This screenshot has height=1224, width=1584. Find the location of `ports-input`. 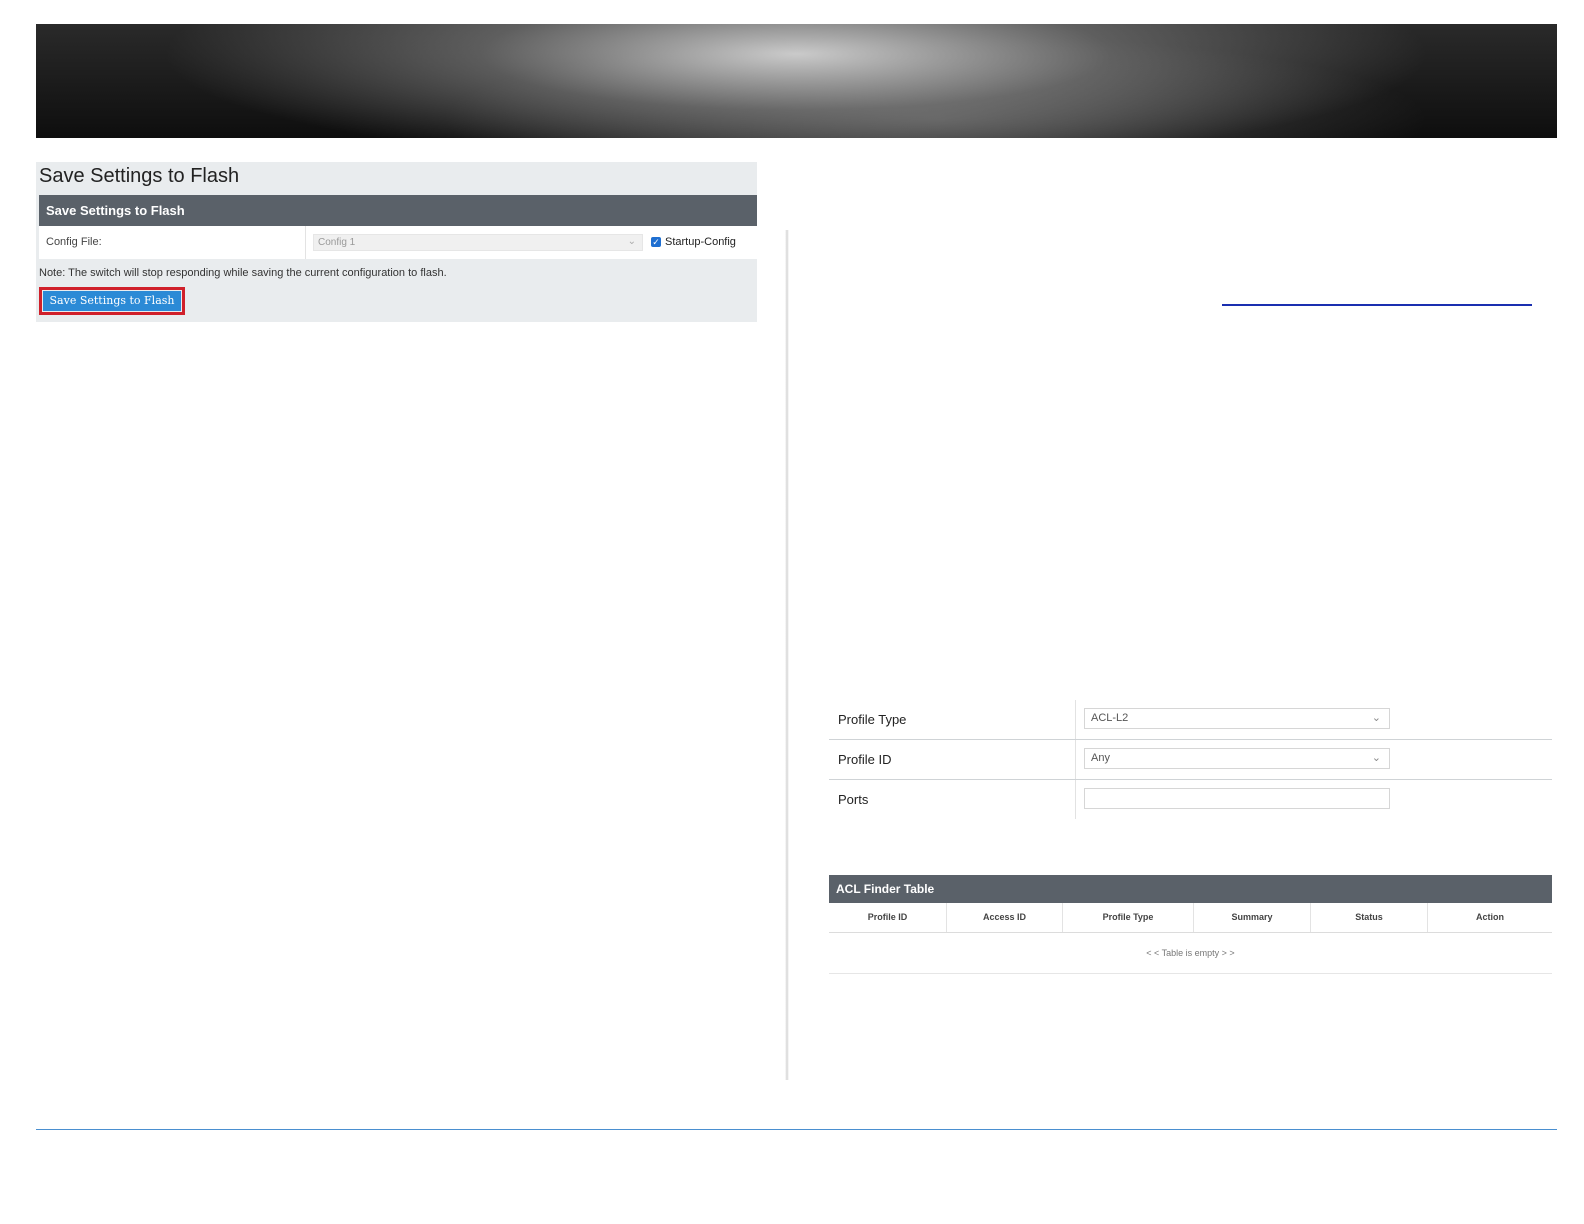

ports-input is located at coordinates (1237, 798).